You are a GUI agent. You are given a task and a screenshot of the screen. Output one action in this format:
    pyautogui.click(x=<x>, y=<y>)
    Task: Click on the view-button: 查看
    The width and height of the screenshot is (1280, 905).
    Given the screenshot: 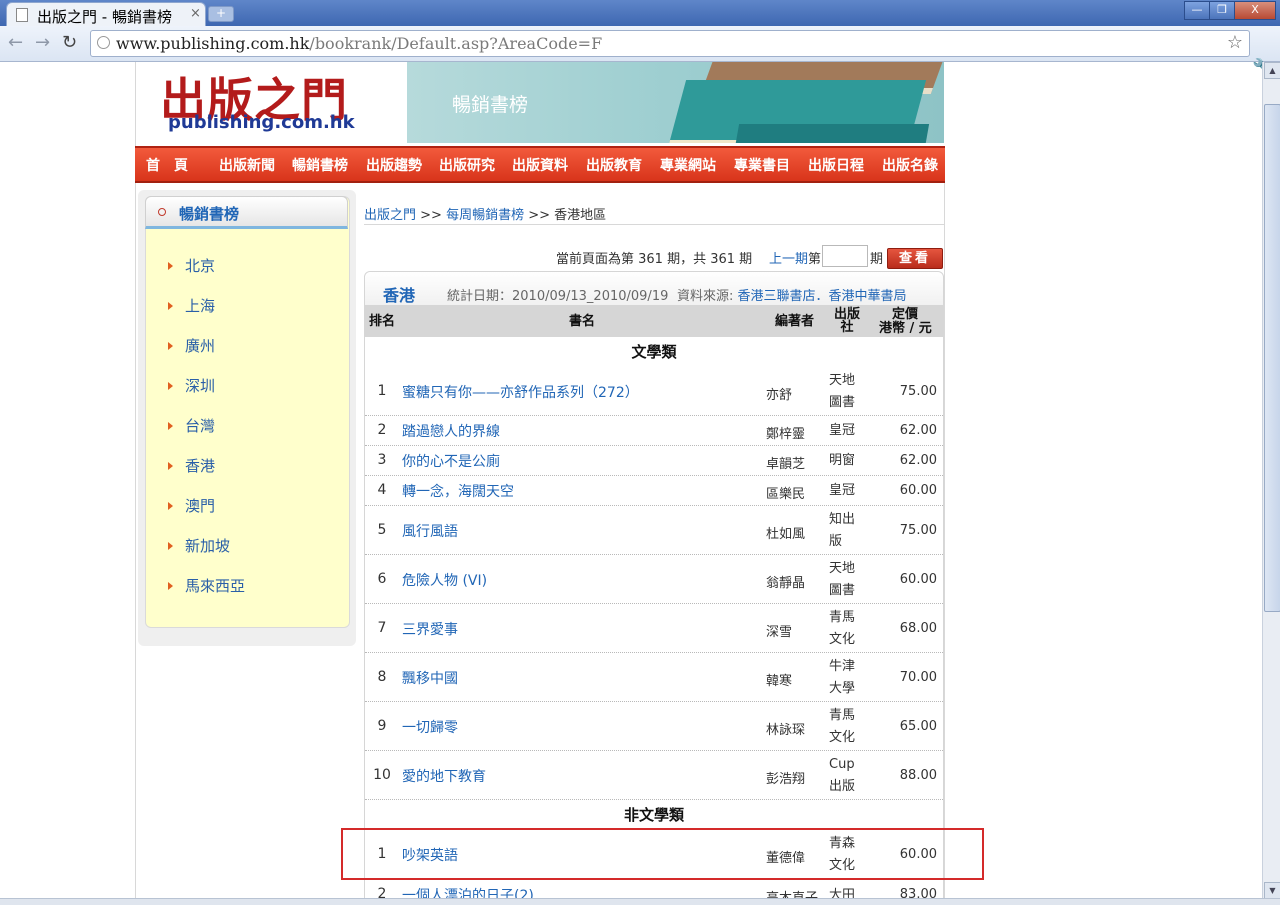 What is the action you would take?
    pyautogui.click(x=915, y=258)
    